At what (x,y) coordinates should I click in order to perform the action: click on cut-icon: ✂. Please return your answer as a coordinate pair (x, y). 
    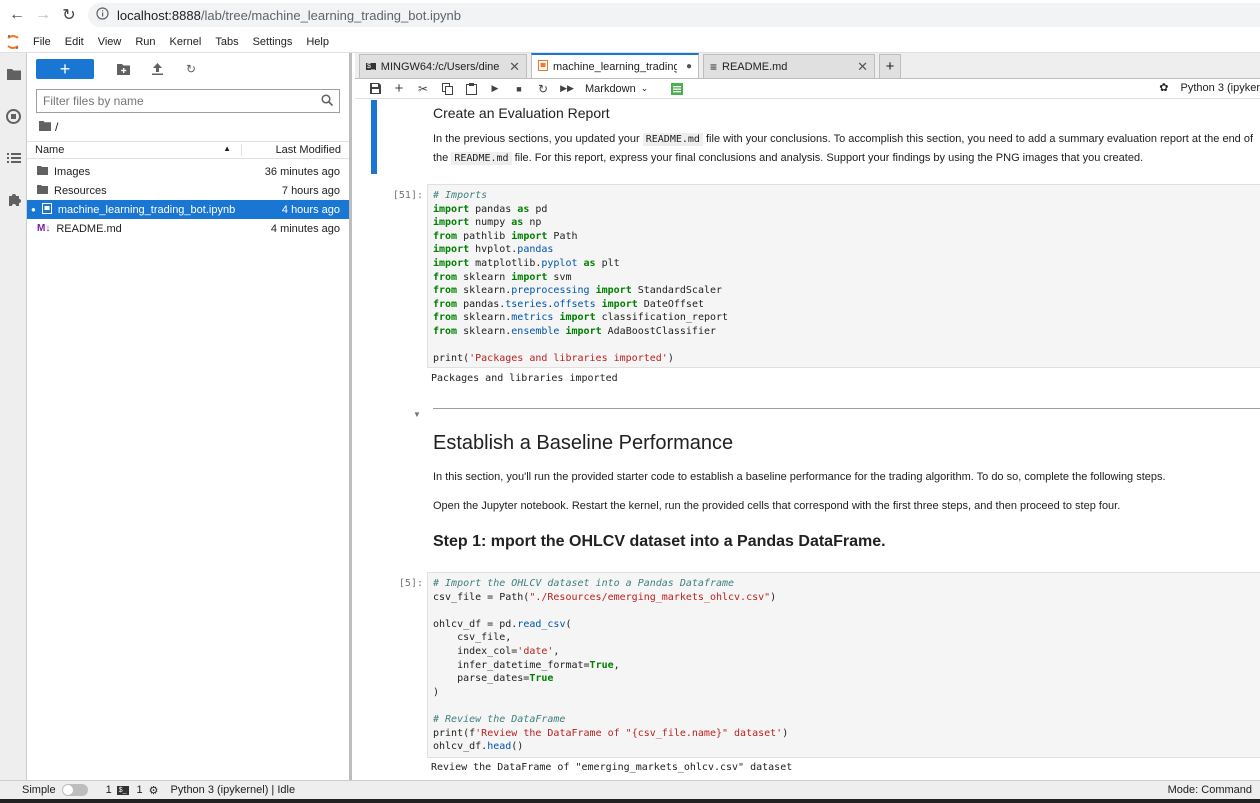
    Looking at the image, I should click on (423, 89).